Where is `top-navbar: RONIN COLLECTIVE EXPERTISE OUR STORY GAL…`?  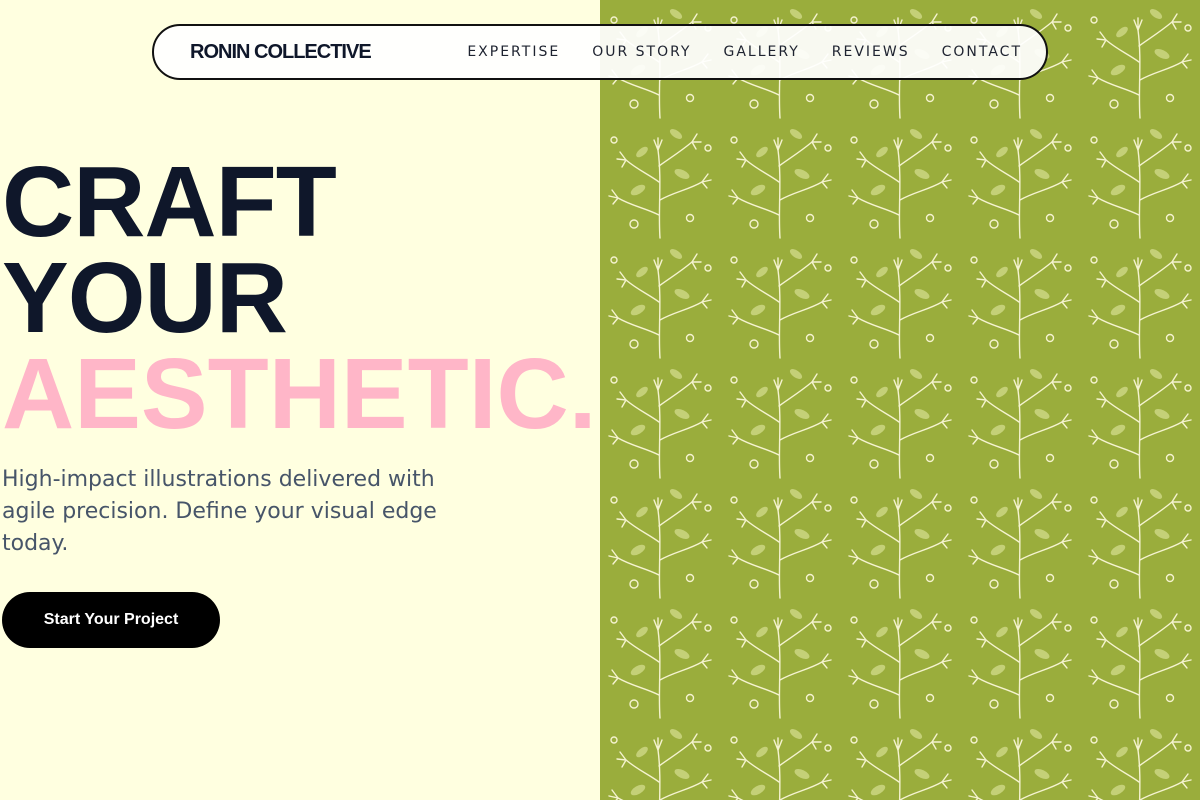
top-navbar: RONIN COLLECTIVE EXPERTISE OUR STORY GAL… is located at coordinates (600, 52).